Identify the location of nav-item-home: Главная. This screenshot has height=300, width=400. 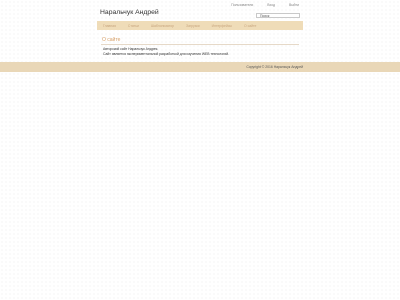
(109, 26).